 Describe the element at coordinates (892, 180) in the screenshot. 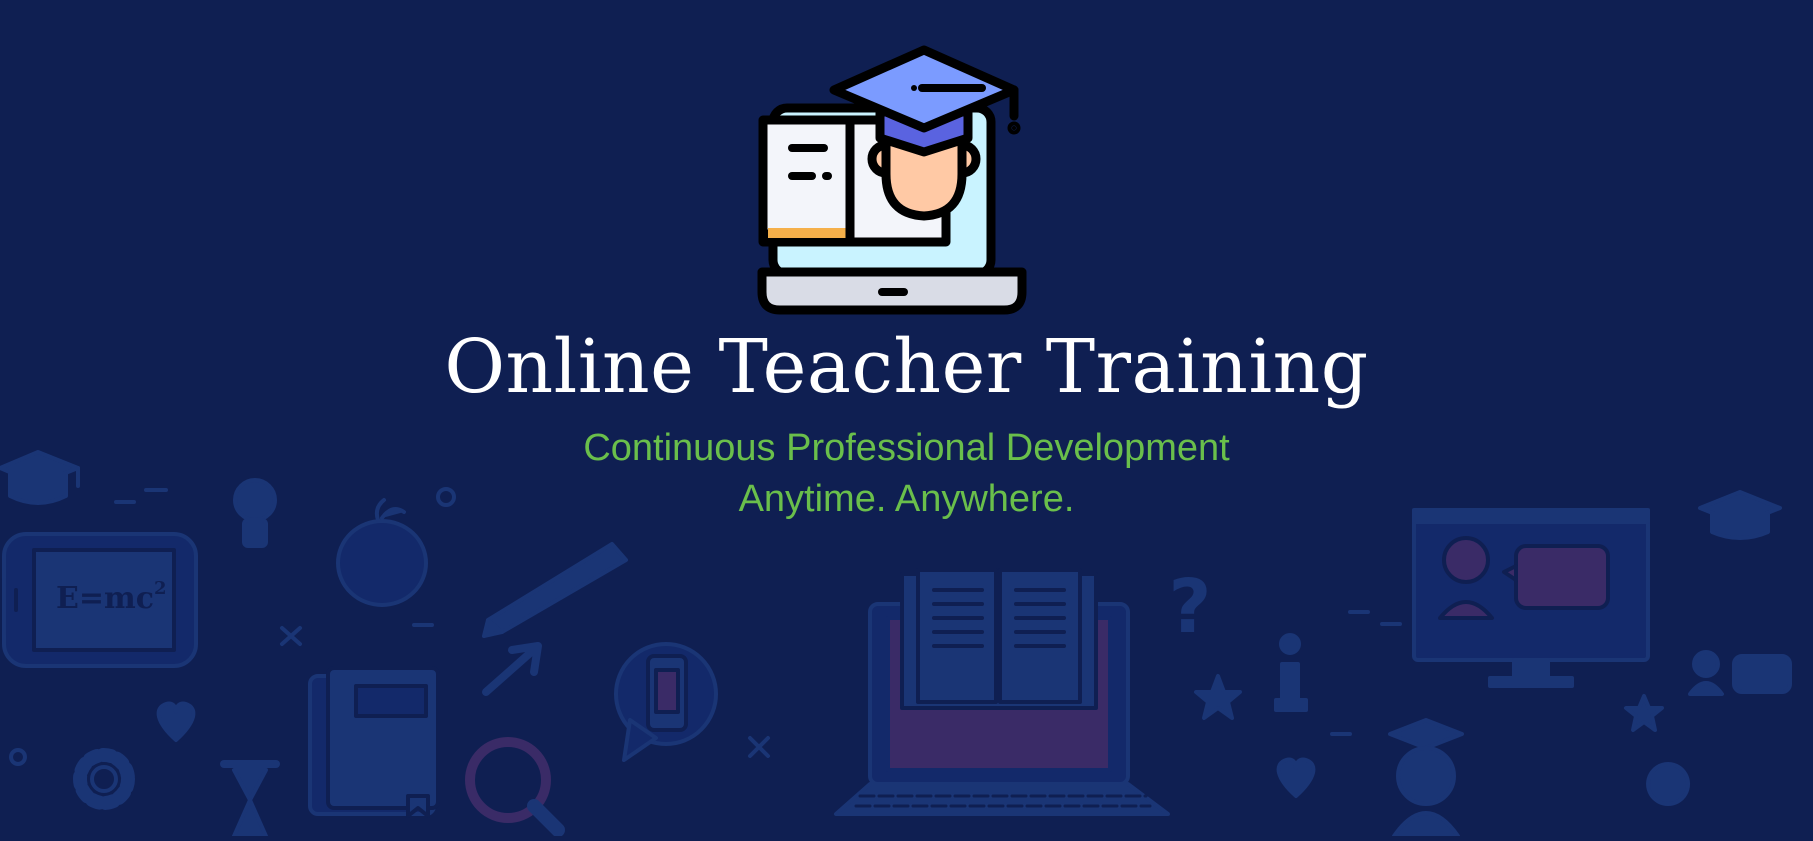

I see `online-teacher-logo-icon` at that location.